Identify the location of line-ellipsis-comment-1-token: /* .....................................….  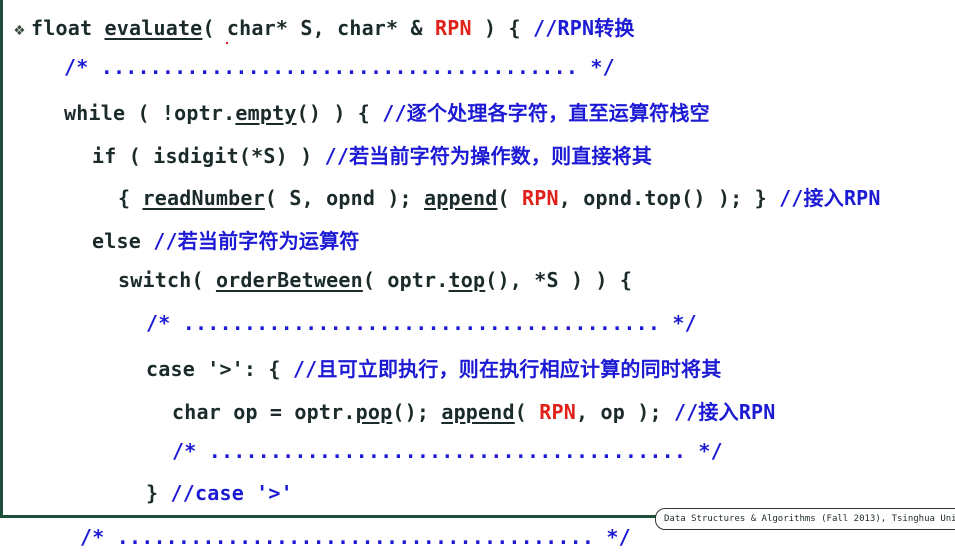
(339, 67).